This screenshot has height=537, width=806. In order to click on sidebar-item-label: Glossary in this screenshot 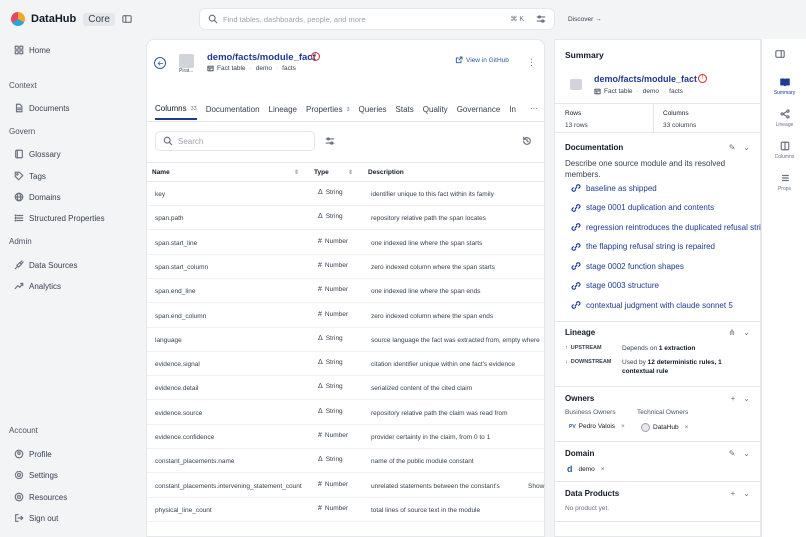, I will do `click(45, 154)`.